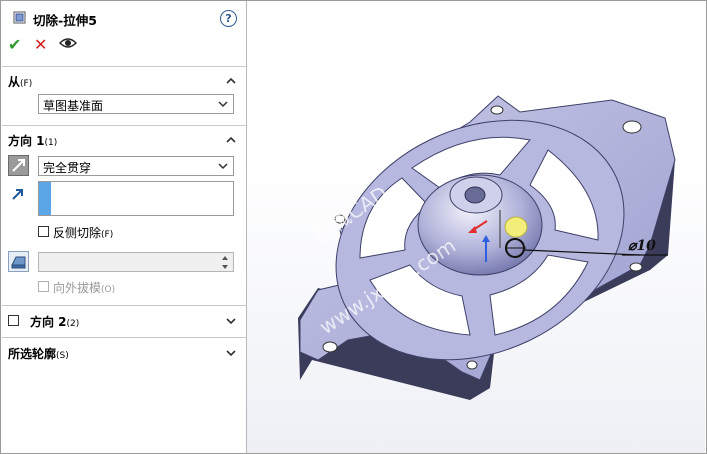  I want to click on direction2-checkbox, so click(13, 320).